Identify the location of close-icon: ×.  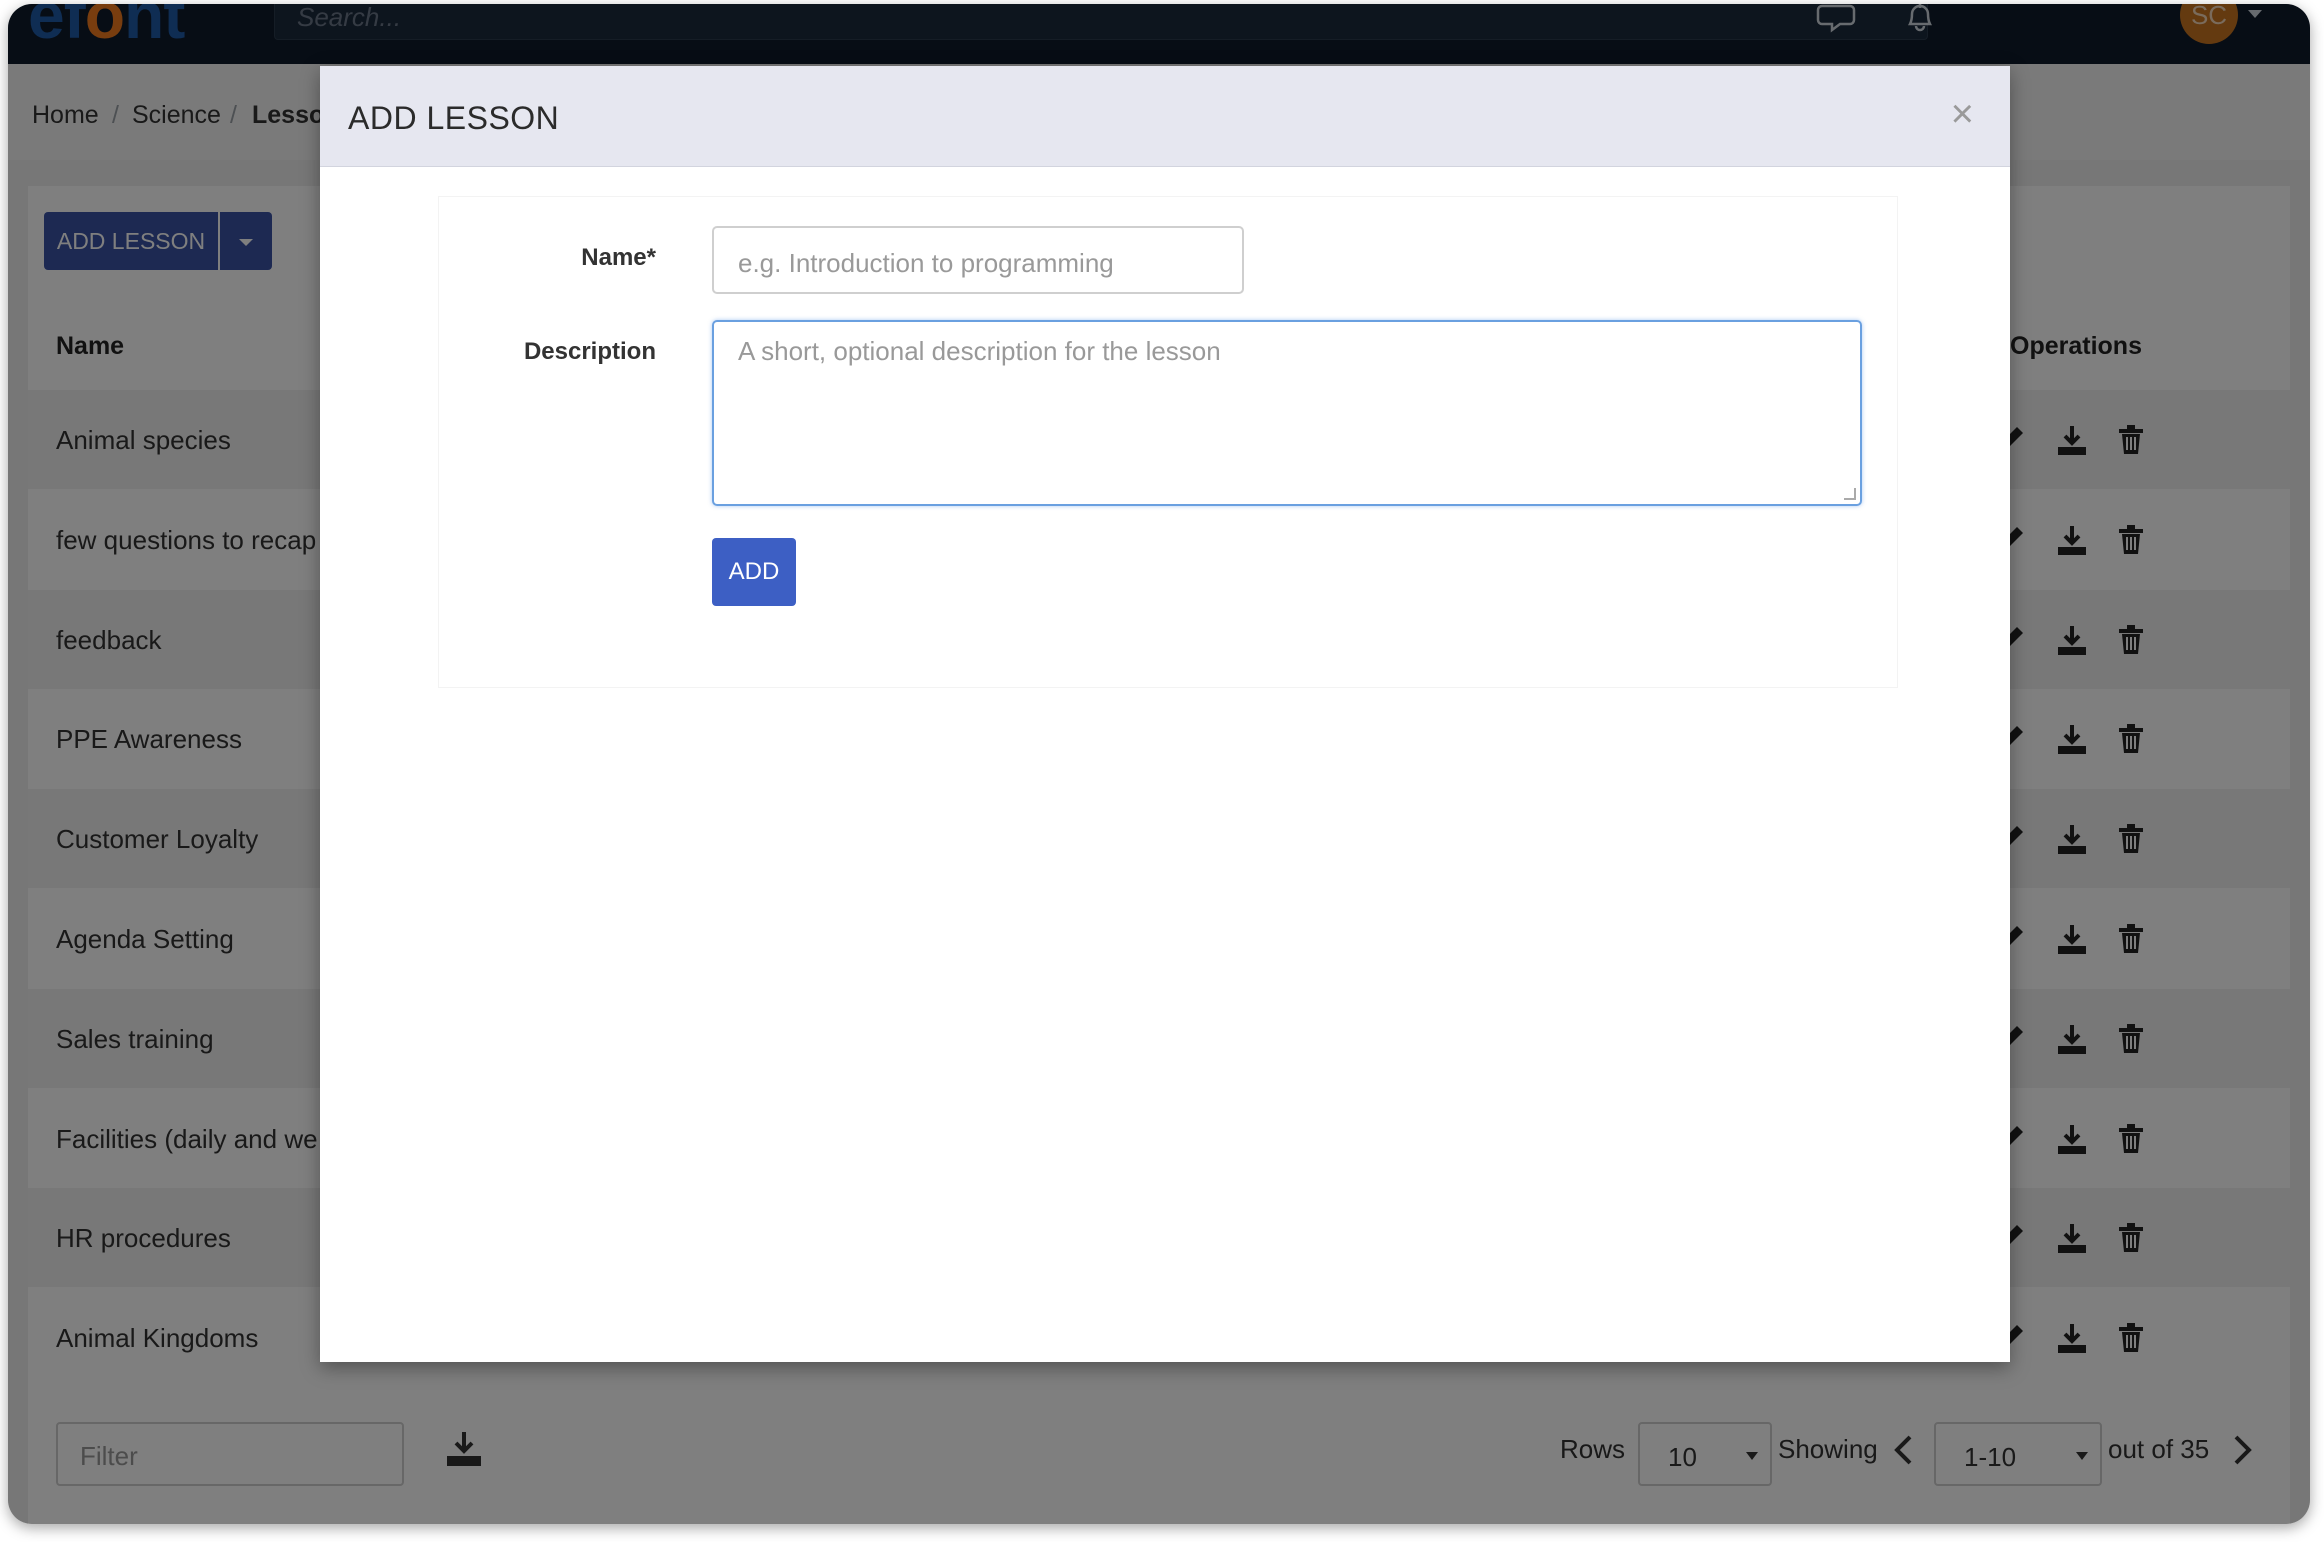
(1962, 114).